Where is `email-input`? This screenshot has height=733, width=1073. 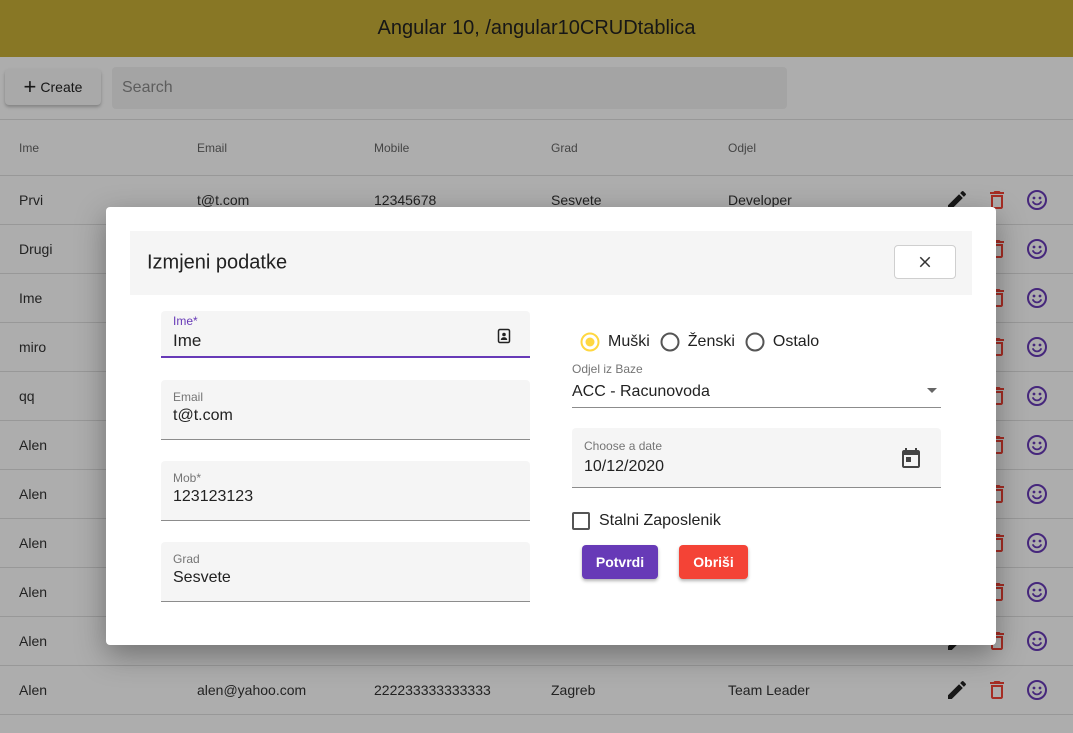
email-input is located at coordinates (338, 416).